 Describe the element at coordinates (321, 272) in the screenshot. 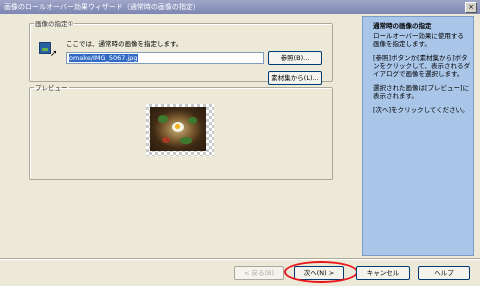

I see `next-button-highlight` at that location.